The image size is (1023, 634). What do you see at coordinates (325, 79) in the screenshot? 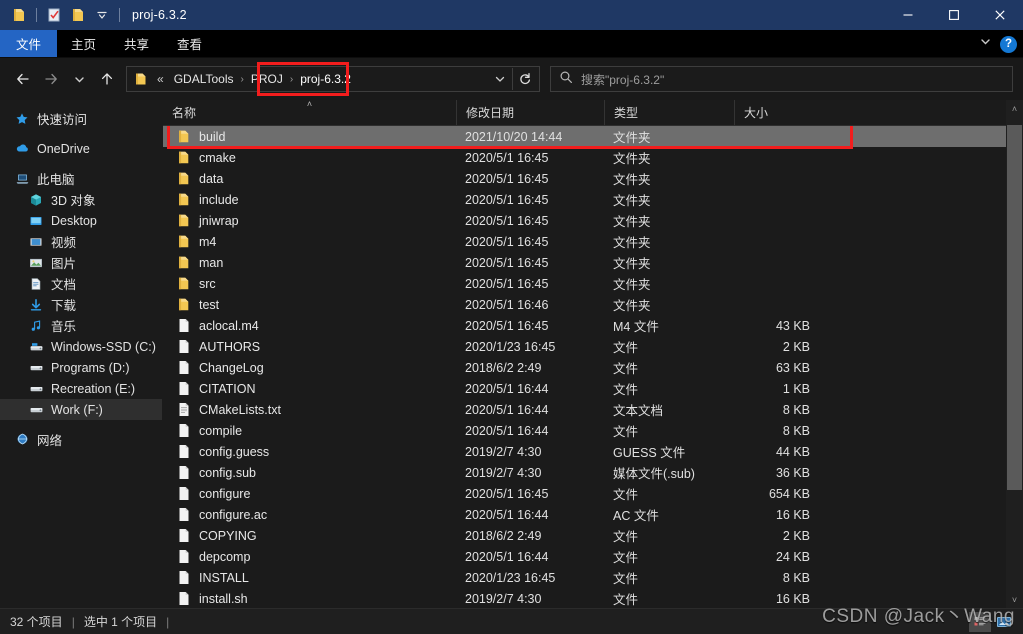
I see `breadcrumb-item-current: proj-6.3.2` at bounding box center [325, 79].